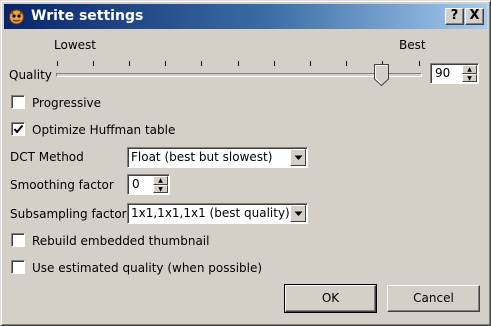  What do you see at coordinates (87, 16) in the screenshot?
I see `window-title: Write settings` at bounding box center [87, 16].